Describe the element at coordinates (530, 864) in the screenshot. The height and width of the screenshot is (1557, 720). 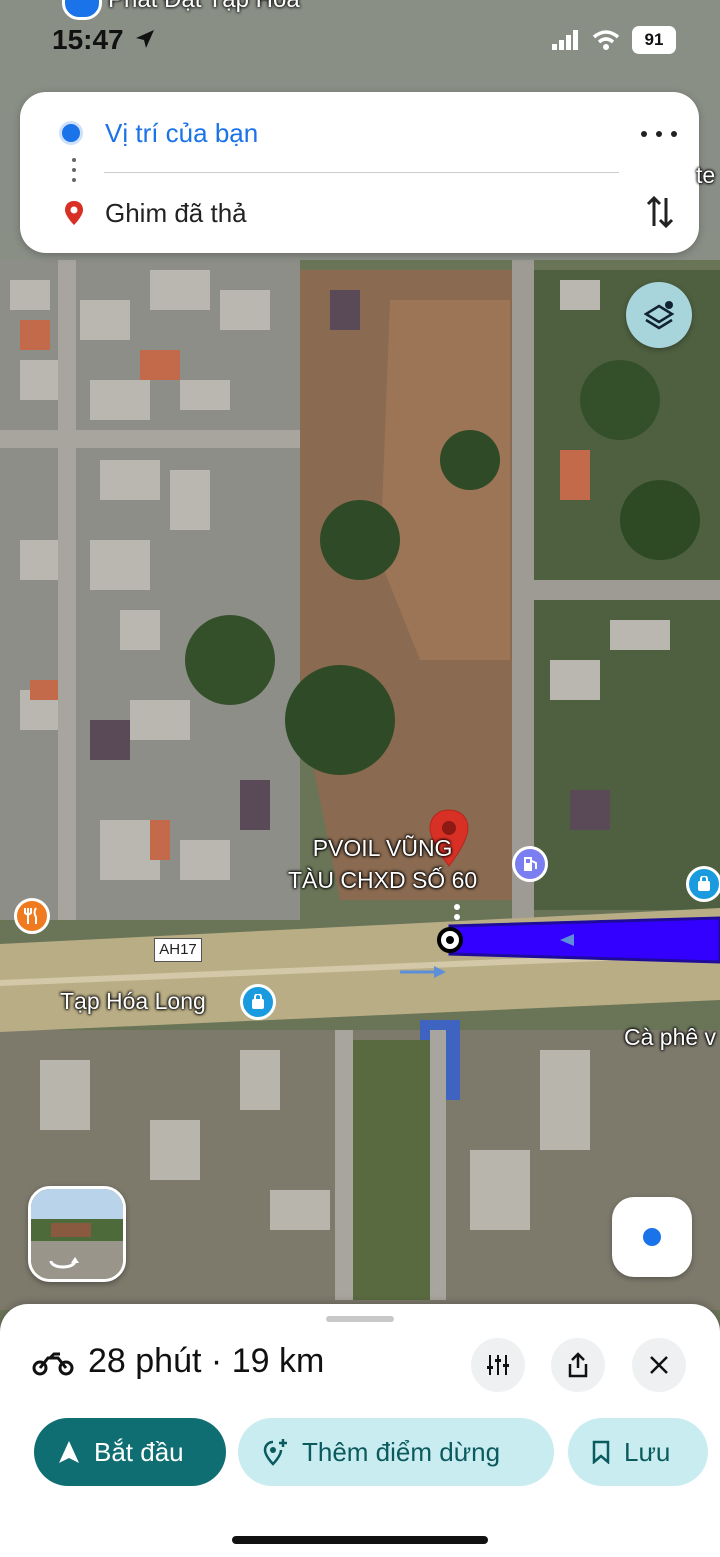
I see `gas-station-icon` at that location.